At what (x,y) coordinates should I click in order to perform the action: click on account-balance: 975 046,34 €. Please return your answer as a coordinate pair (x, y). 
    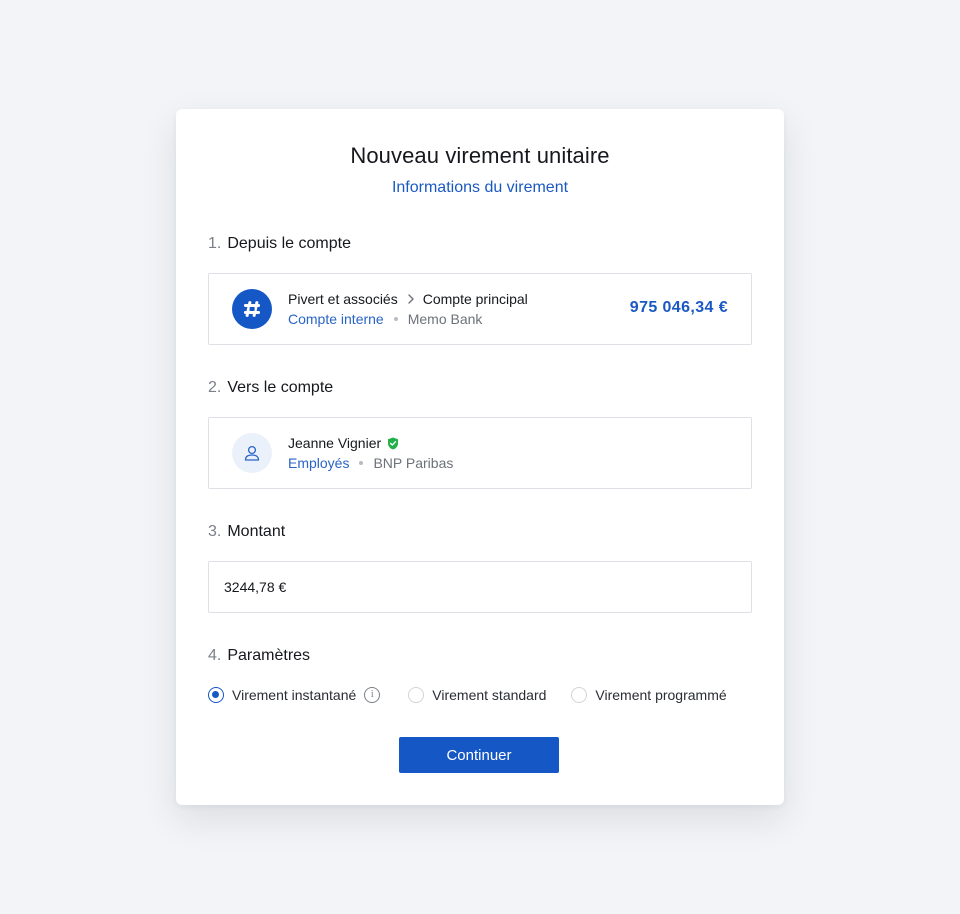
    Looking at the image, I should click on (678, 307).